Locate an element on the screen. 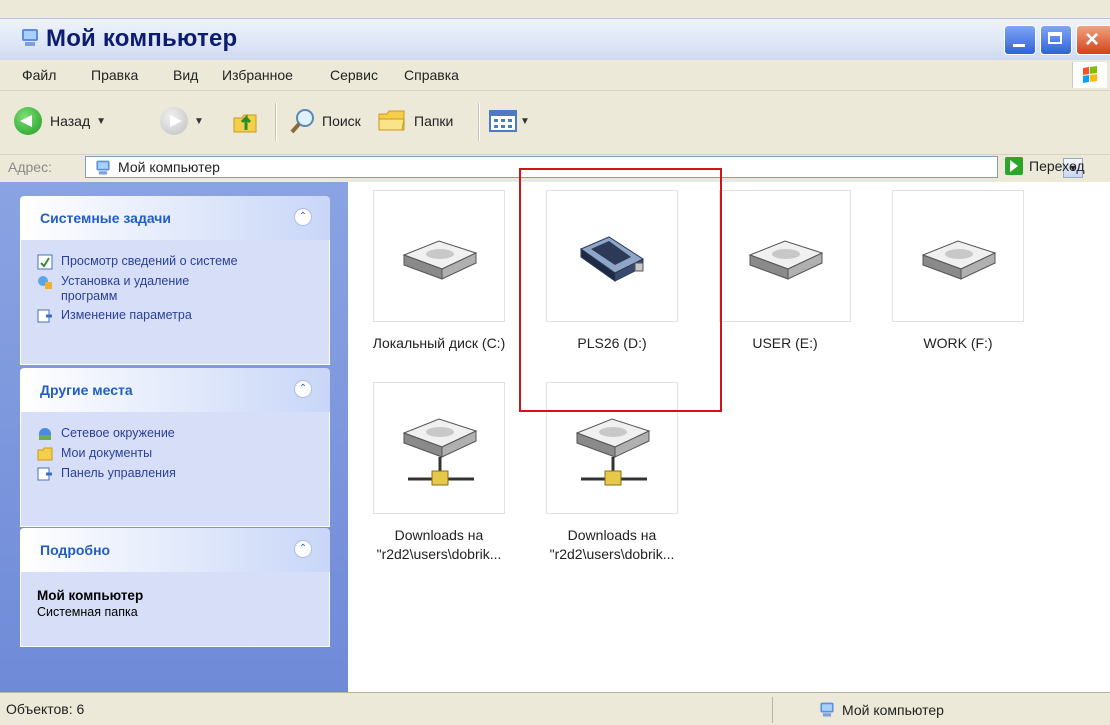 The image size is (1110, 725). forward-button: ▼ is located at coordinates (182, 121).